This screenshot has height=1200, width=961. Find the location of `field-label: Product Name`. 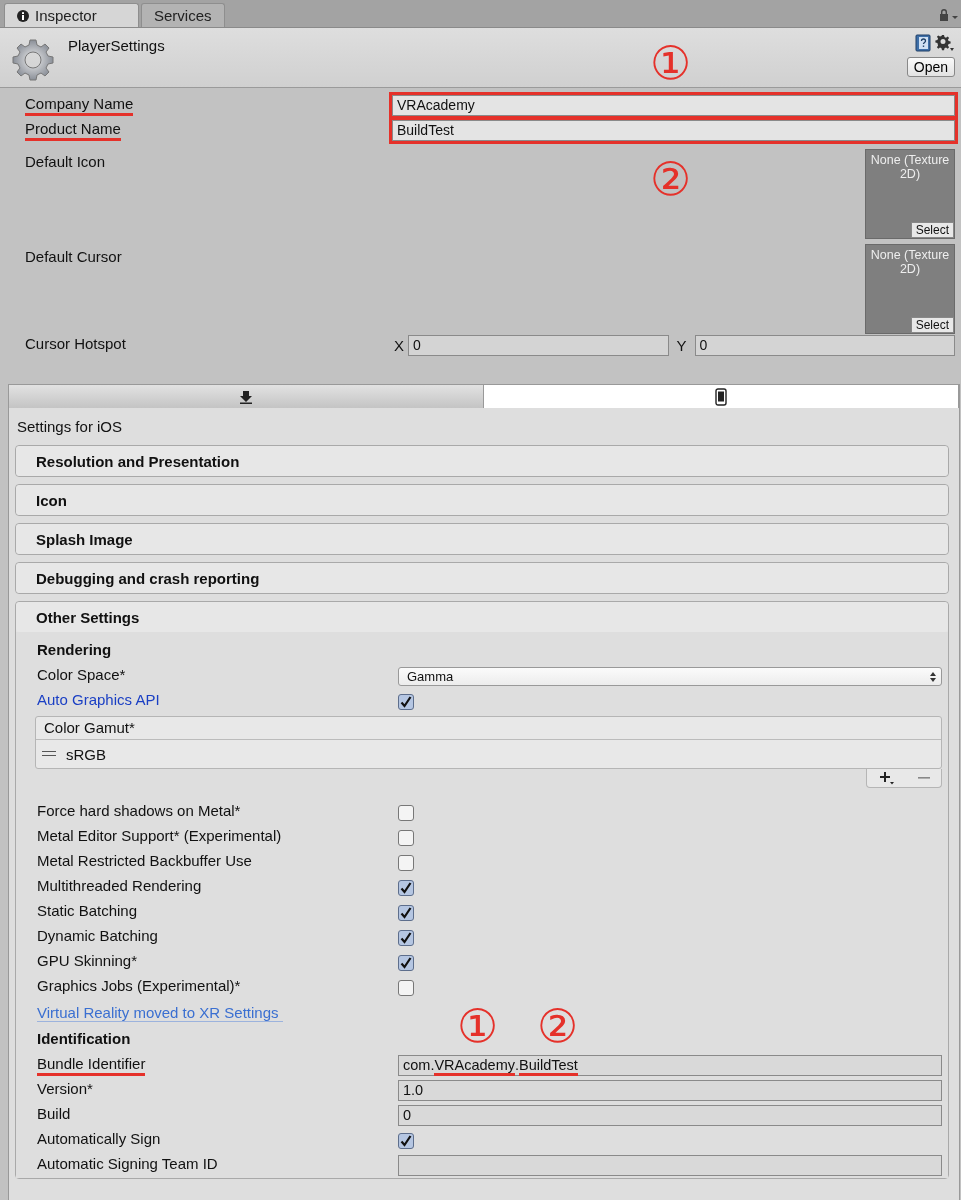

field-label: Product Name is located at coordinates (73, 130).